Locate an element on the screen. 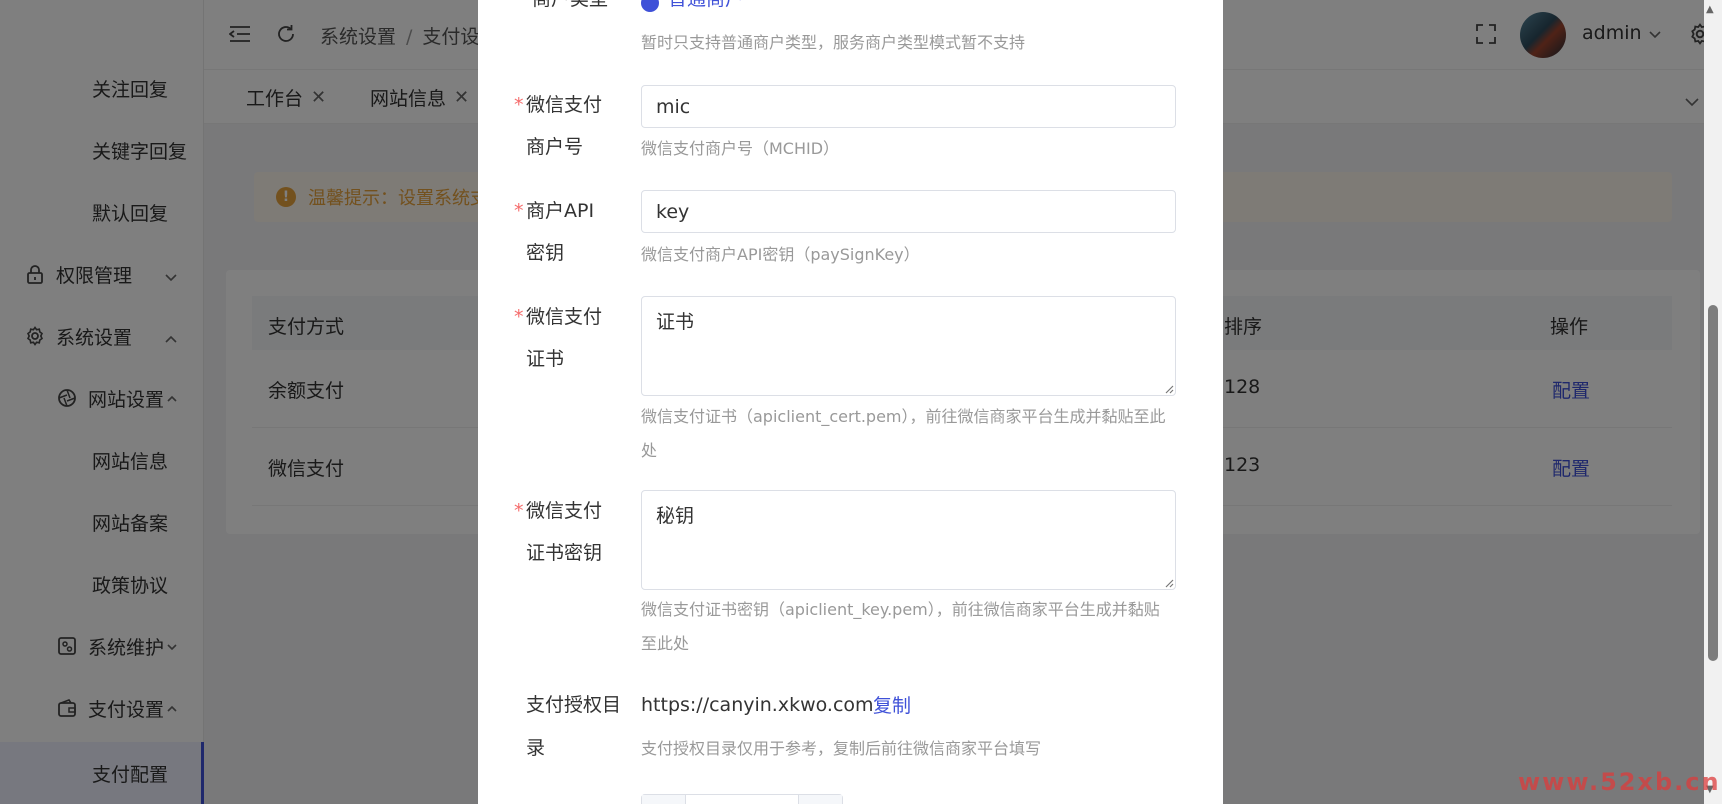 This screenshot has width=1722, height=804. auth-dir-label: 支付授权目 is located at coordinates (574, 705).